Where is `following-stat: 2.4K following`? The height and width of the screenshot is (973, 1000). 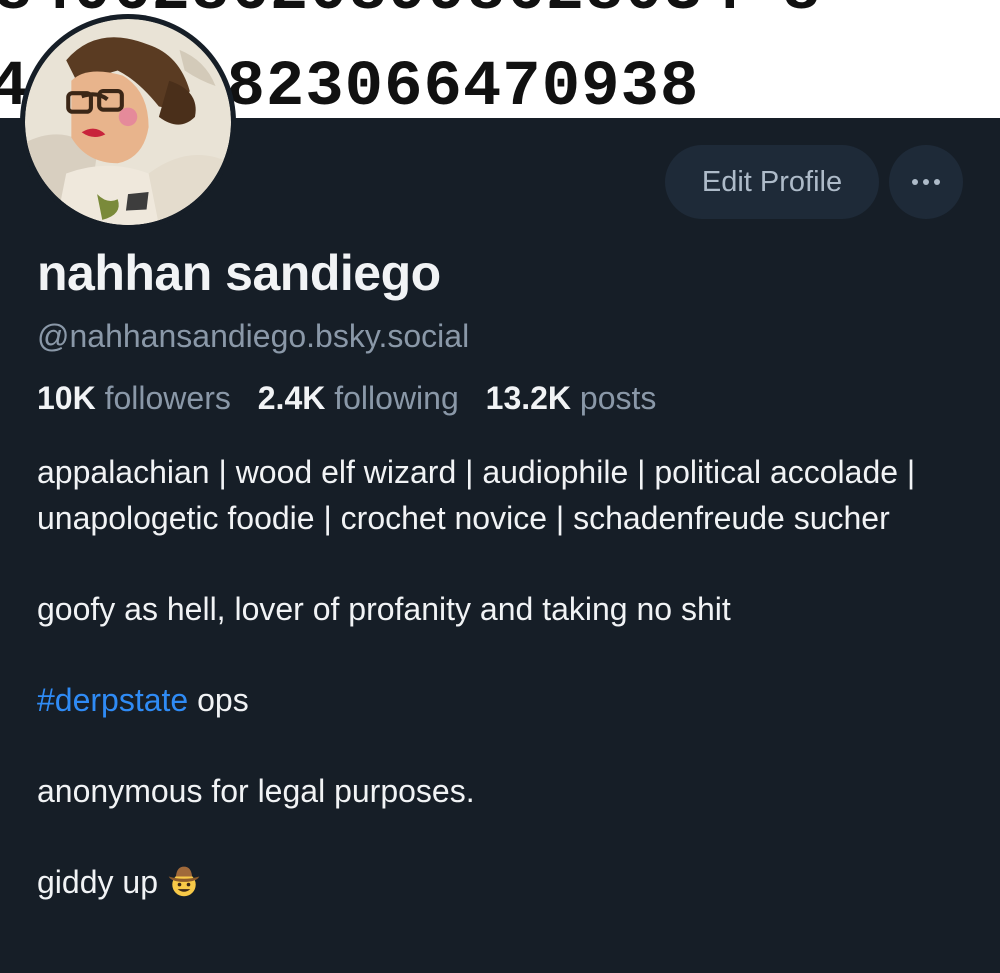 following-stat: 2.4K following is located at coordinates (358, 398).